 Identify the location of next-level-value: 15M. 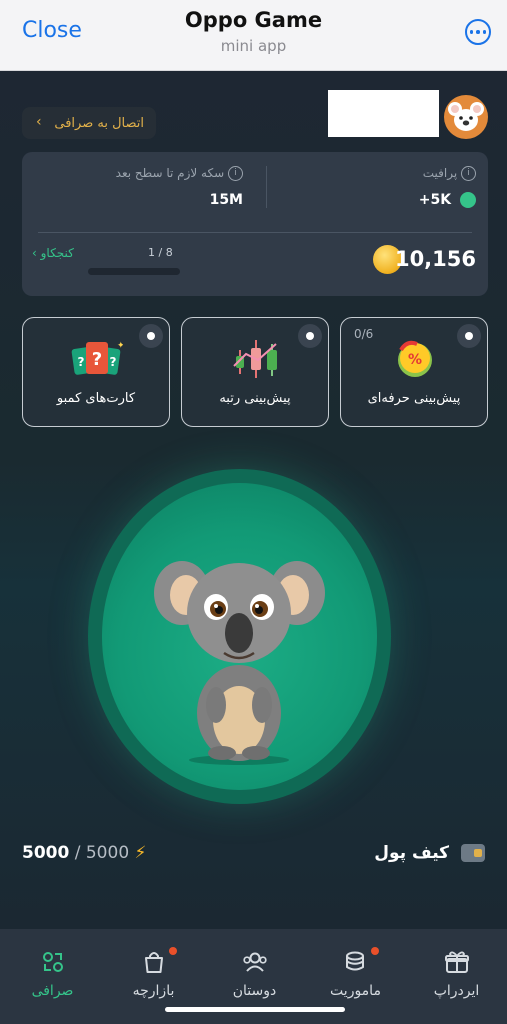
(226, 200).